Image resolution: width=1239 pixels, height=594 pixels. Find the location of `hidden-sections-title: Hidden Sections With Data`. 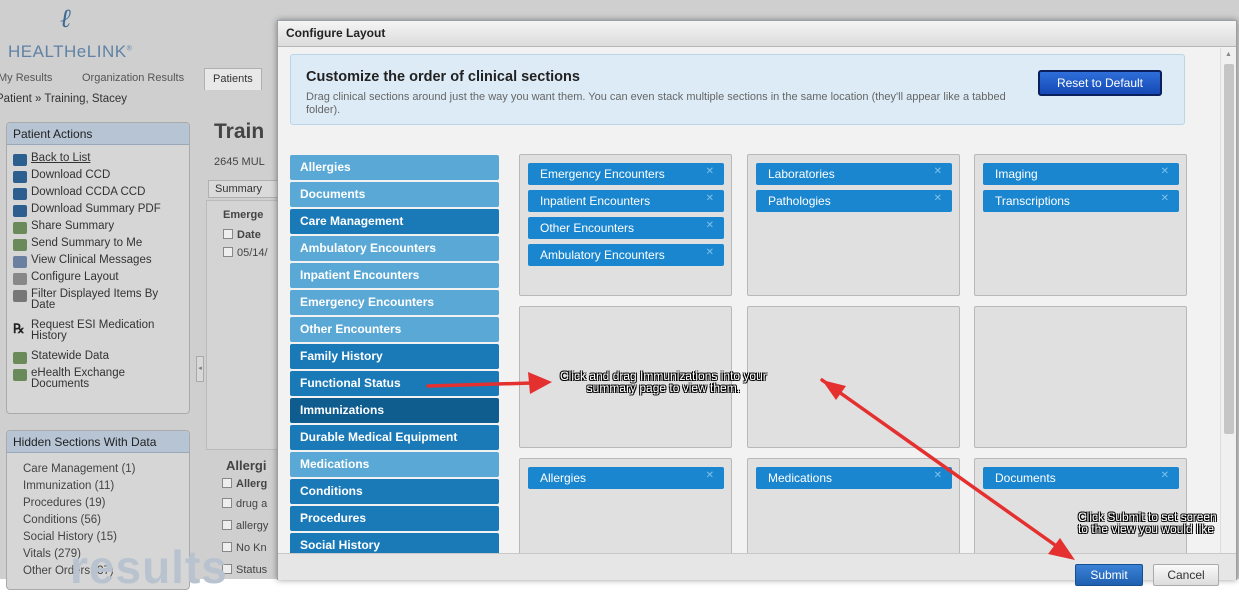

hidden-sections-title: Hidden Sections With Data is located at coordinates (98, 442).